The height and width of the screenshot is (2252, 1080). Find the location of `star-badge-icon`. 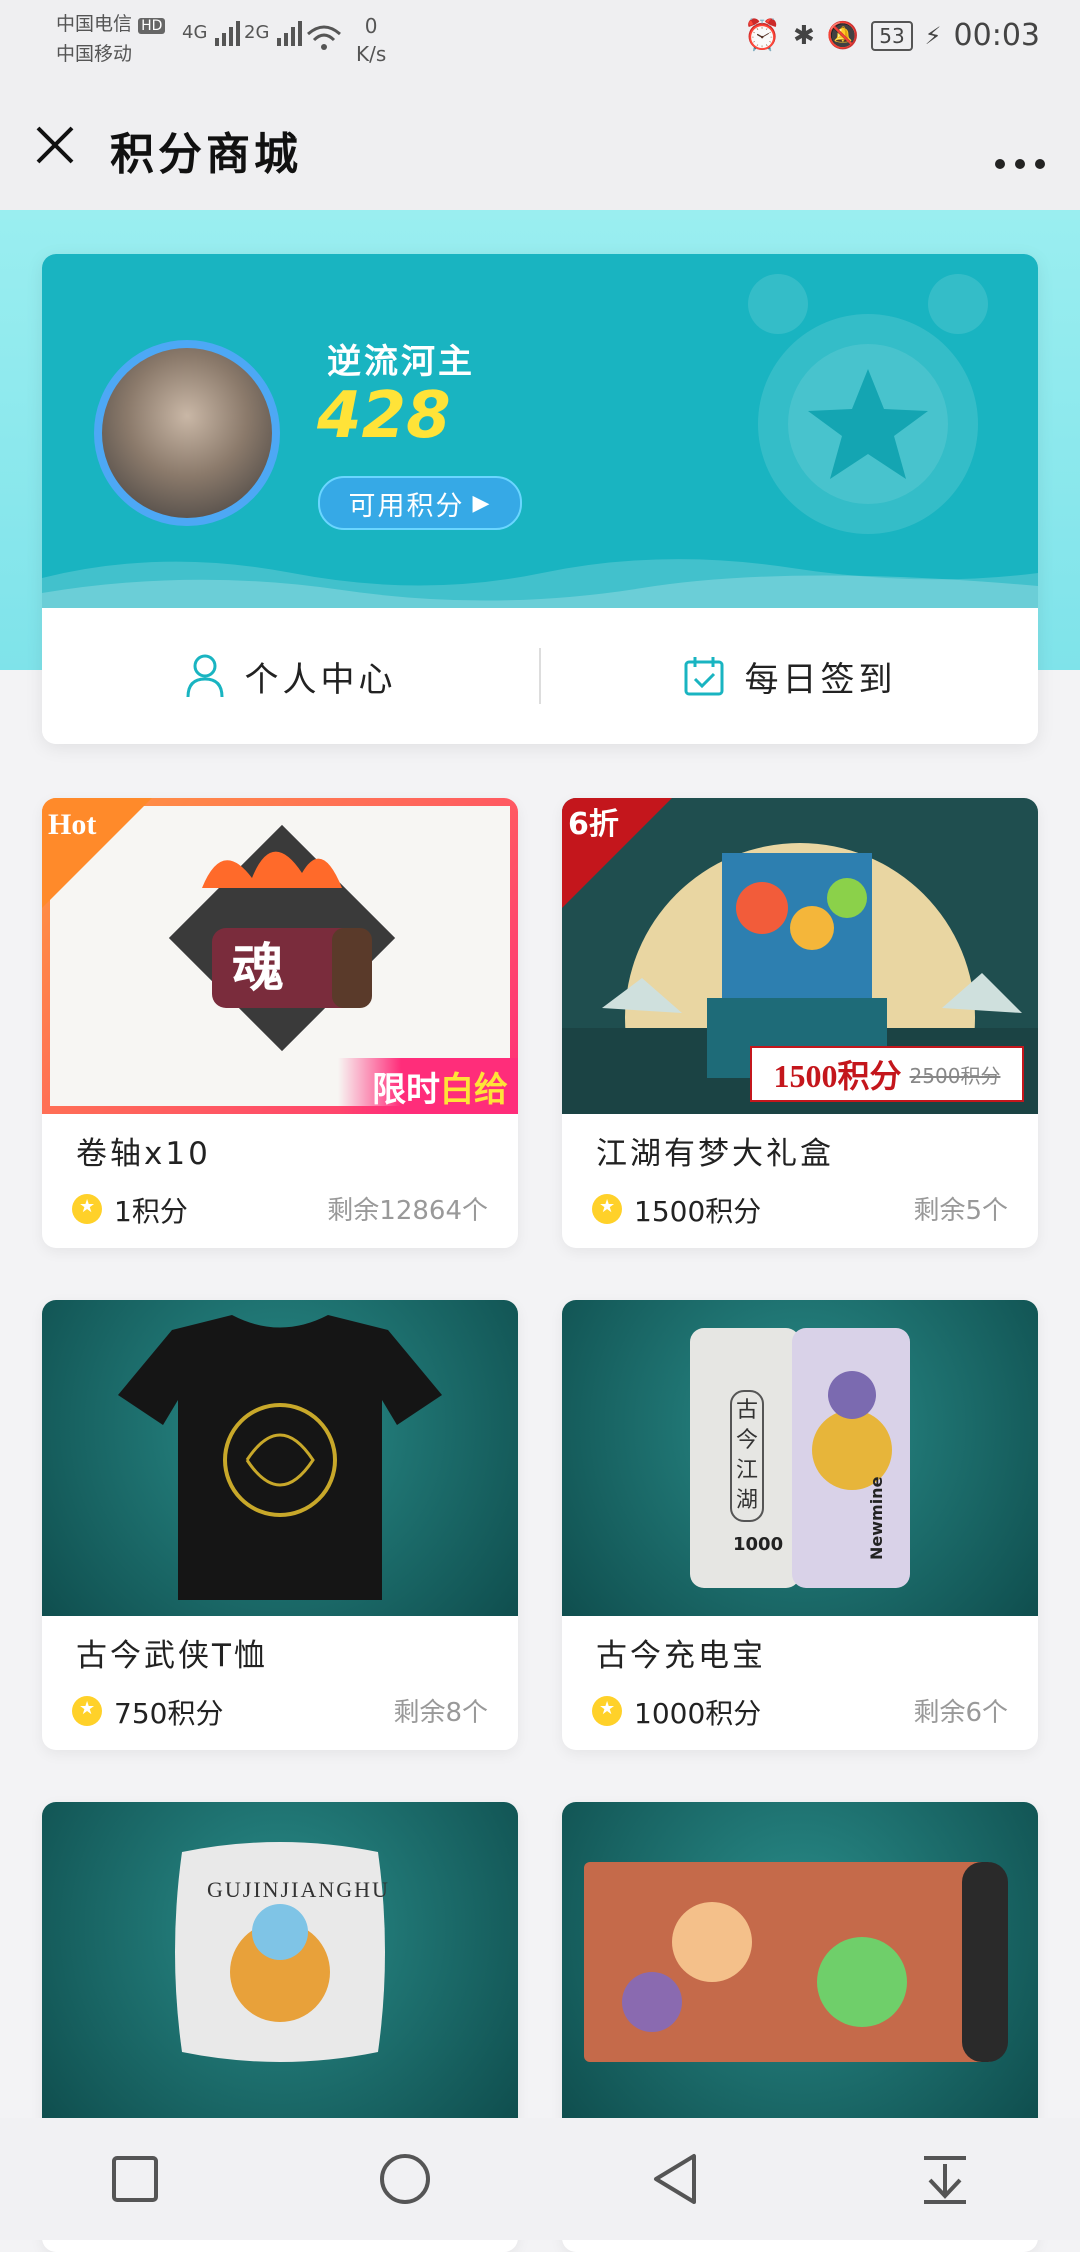

star-badge-icon is located at coordinates (868, 404).